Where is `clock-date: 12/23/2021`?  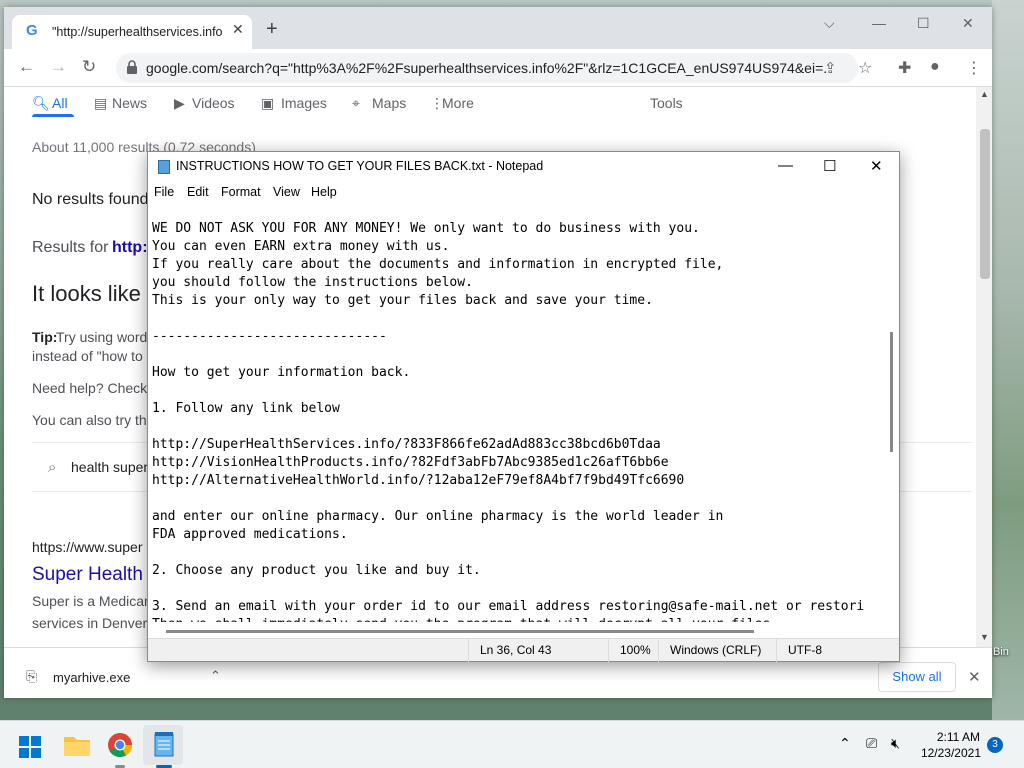
clock-date: 12/23/2021 is located at coordinates (948, 753).